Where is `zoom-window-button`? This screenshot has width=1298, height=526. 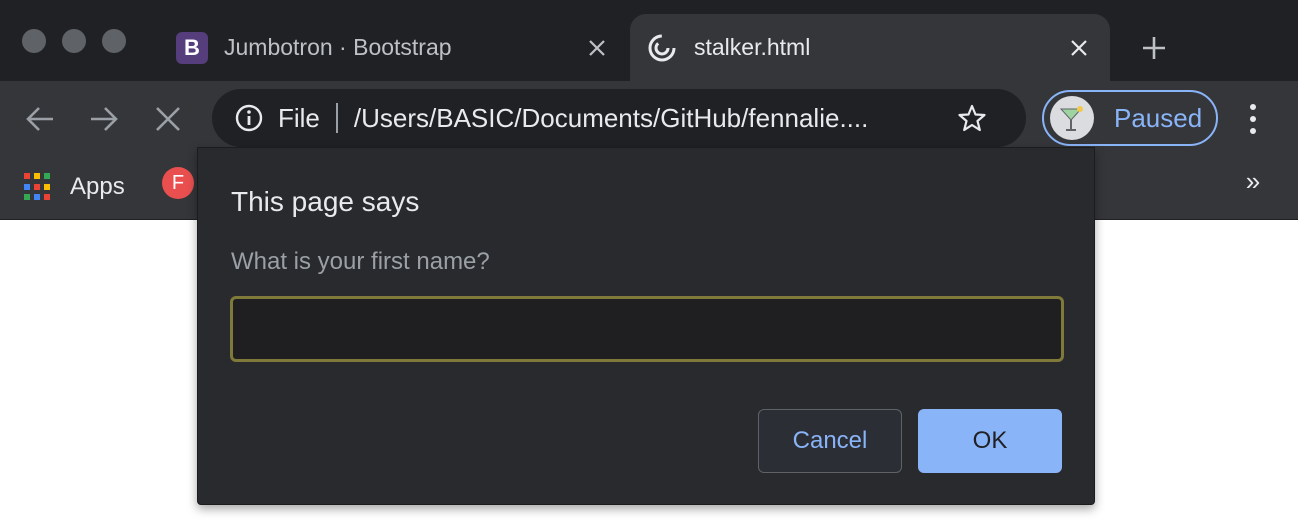 zoom-window-button is located at coordinates (114, 41).